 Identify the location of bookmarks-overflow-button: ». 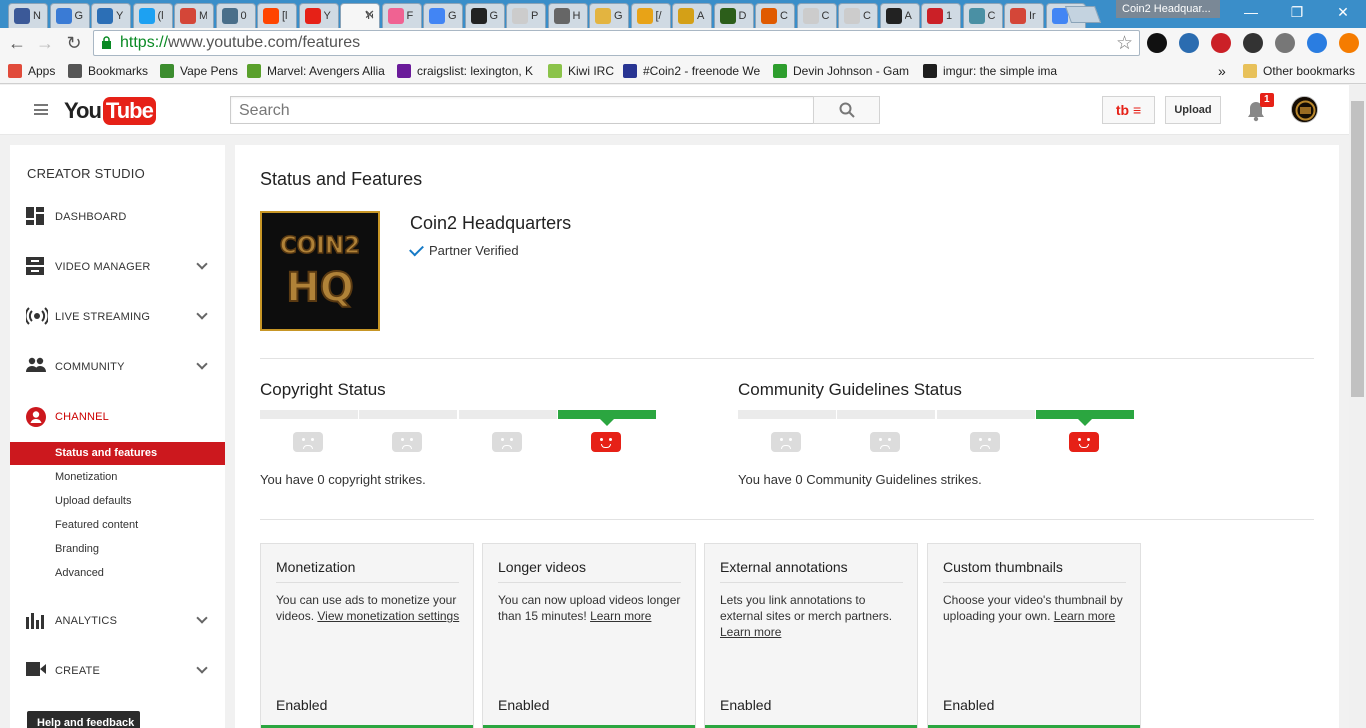
(1222, 71).